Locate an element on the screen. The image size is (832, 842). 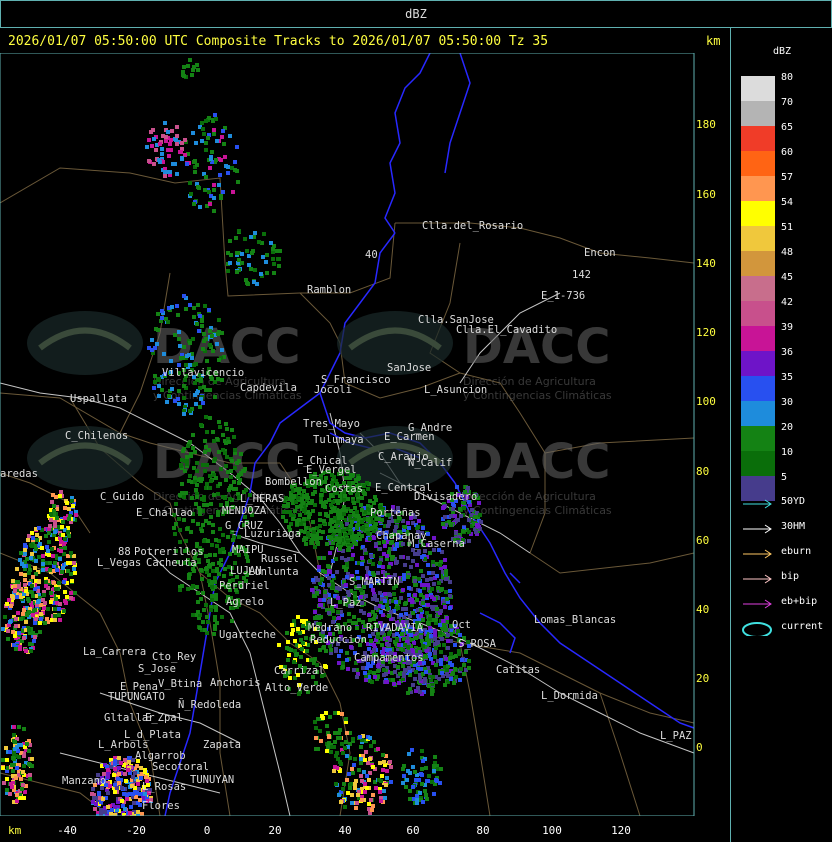
track-legend-item: bip is located at coordinates (786, 578).